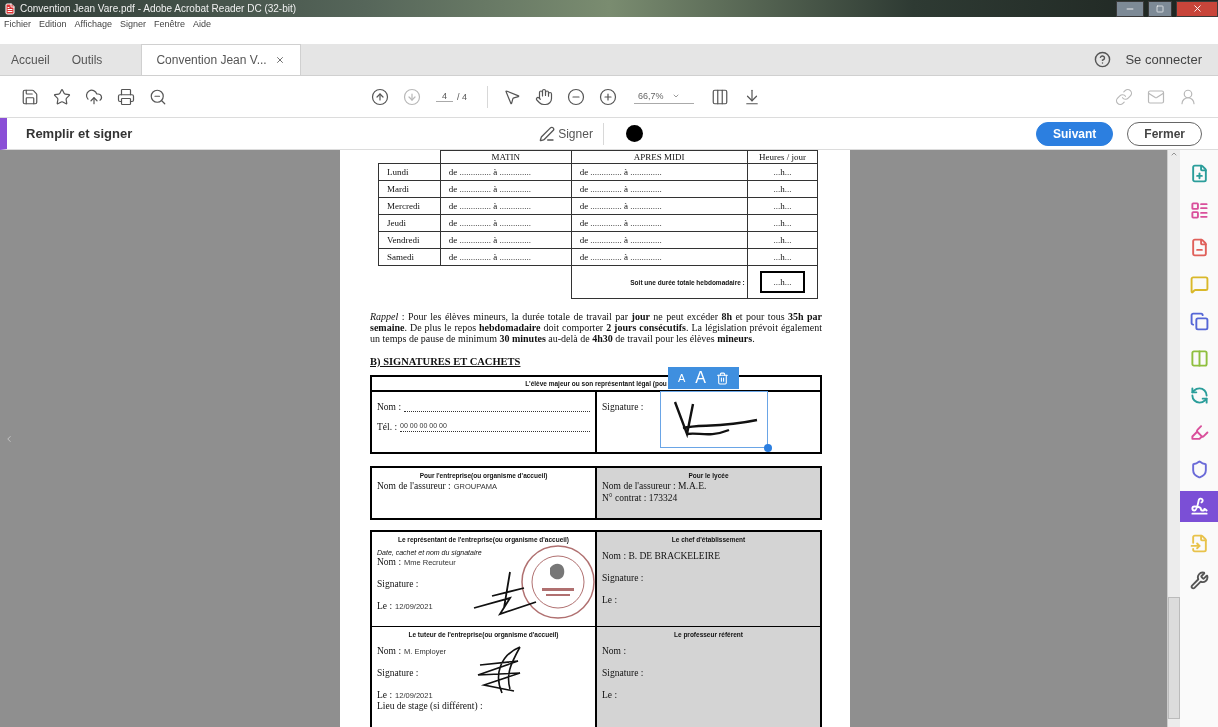 The height and width of the screenshot is (727, 1218). I want to click on cloud-upload-icon, so click(94, 96).